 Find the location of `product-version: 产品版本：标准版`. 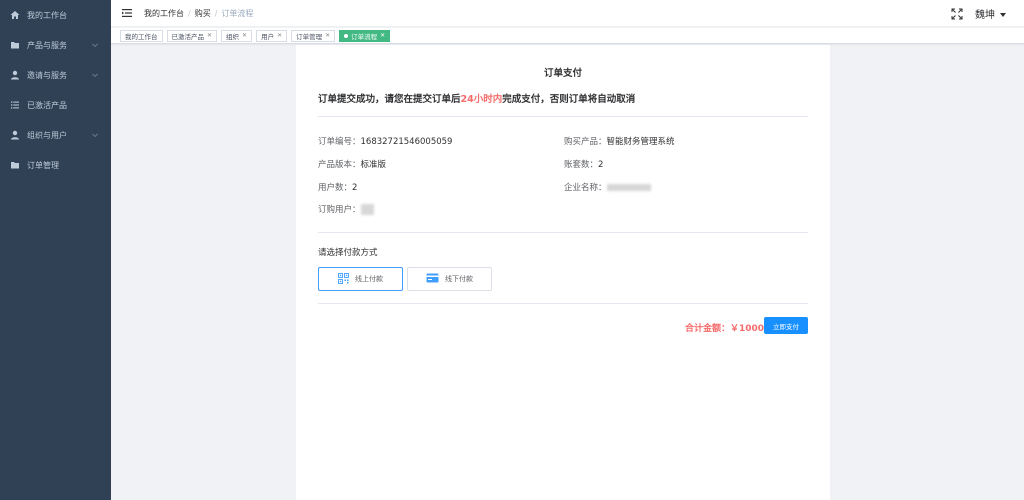

product-version: 产品版本：标准版 is located at coordinates (352, 165).